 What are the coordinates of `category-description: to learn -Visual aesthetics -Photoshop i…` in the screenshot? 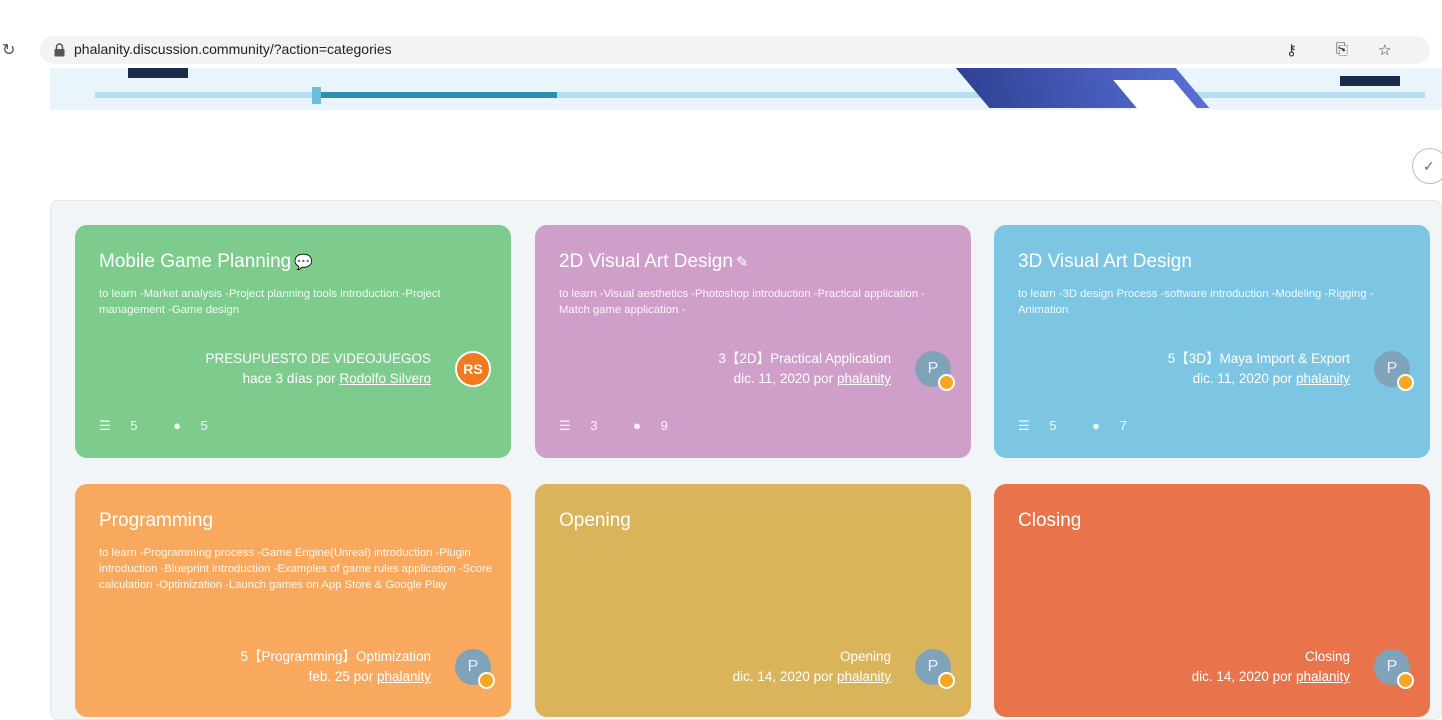 It's located at (742, 302).